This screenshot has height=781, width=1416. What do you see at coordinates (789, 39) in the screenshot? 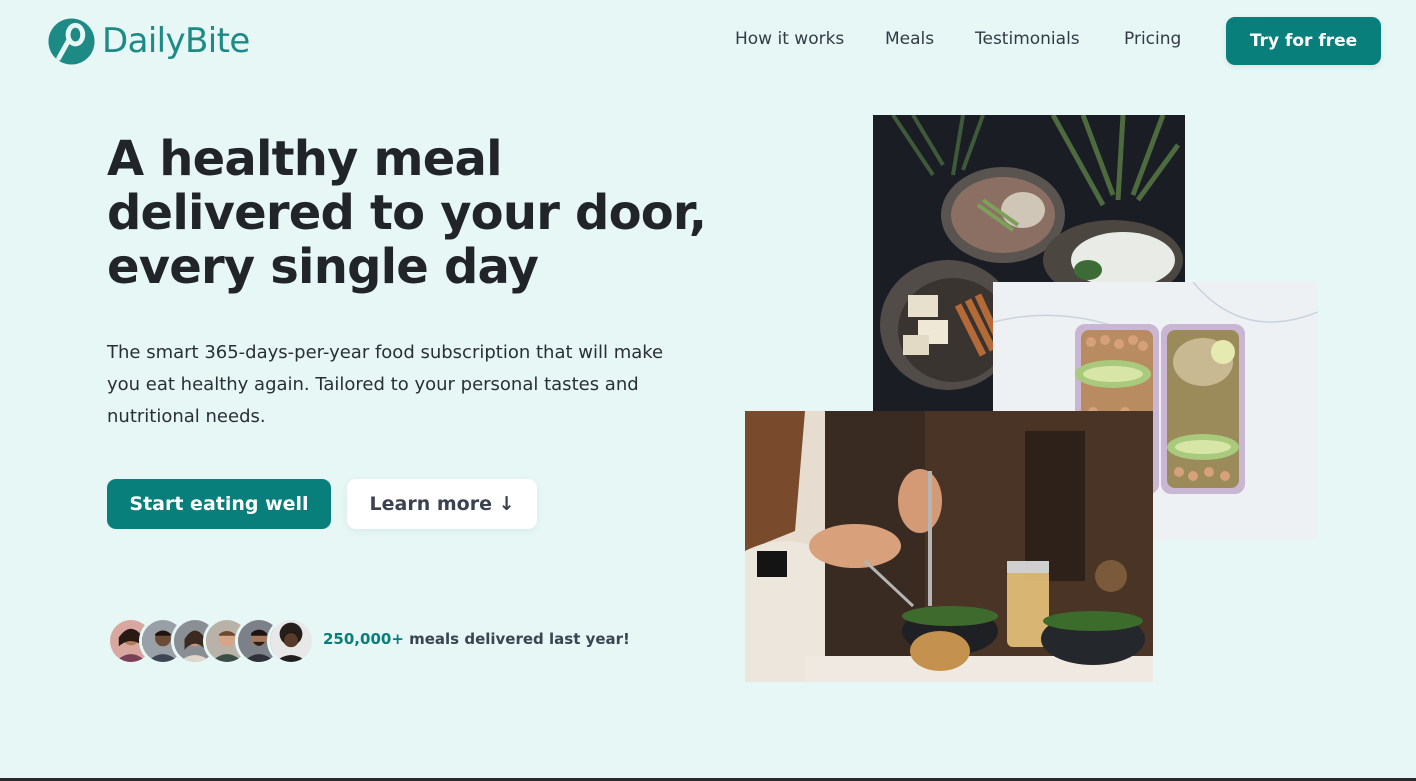
I see `nav-link-how-it-works: How it works` at bounding box center [789, 39].